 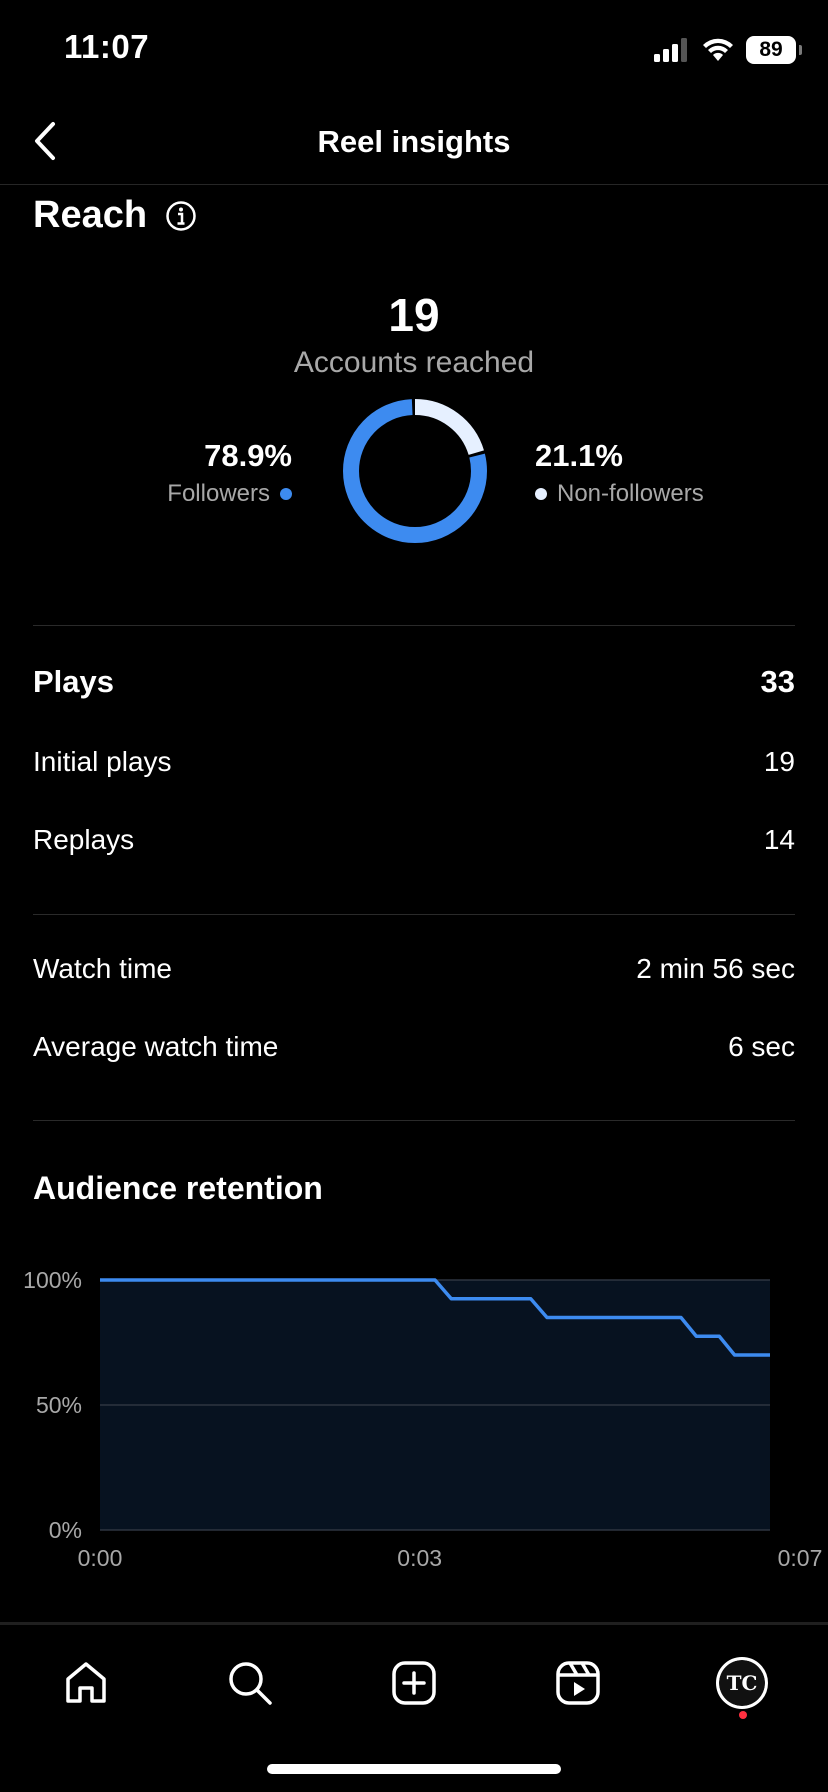 I want to click on reach-donut-chart, so click(x=415, y=471).